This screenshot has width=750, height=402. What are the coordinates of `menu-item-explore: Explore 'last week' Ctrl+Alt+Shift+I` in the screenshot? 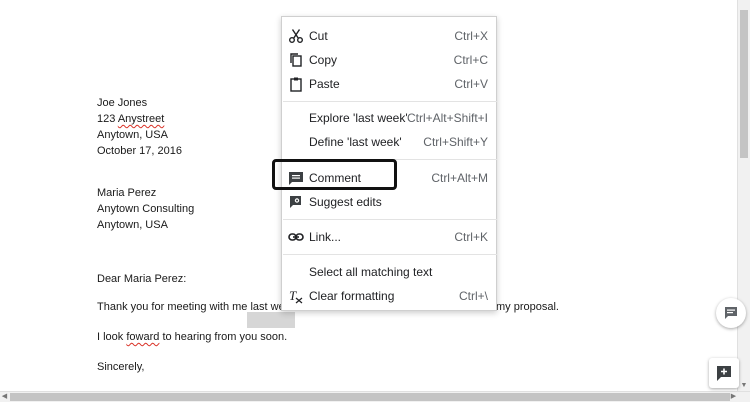 It's located at (389, 118).